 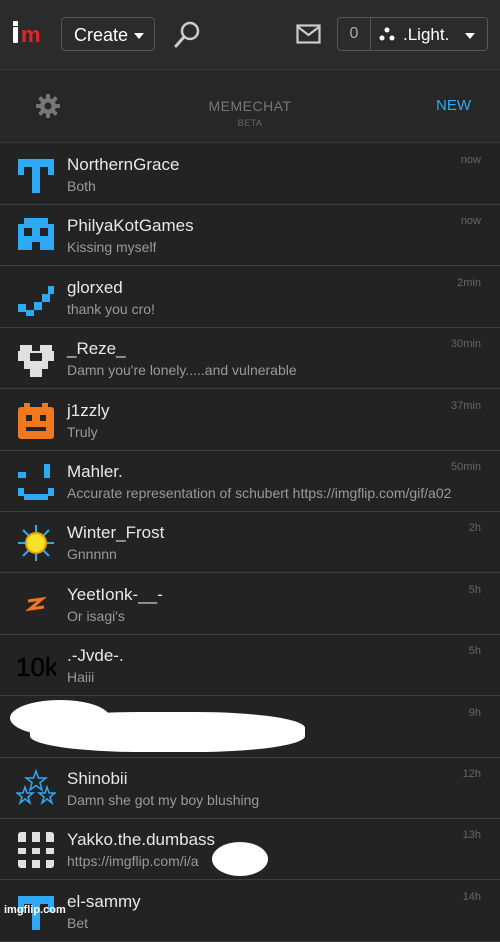 What do you see at coordinates (81, 186) in the screenshot?
I see `conversation-preview: Both` at bounding box center [81, 186].